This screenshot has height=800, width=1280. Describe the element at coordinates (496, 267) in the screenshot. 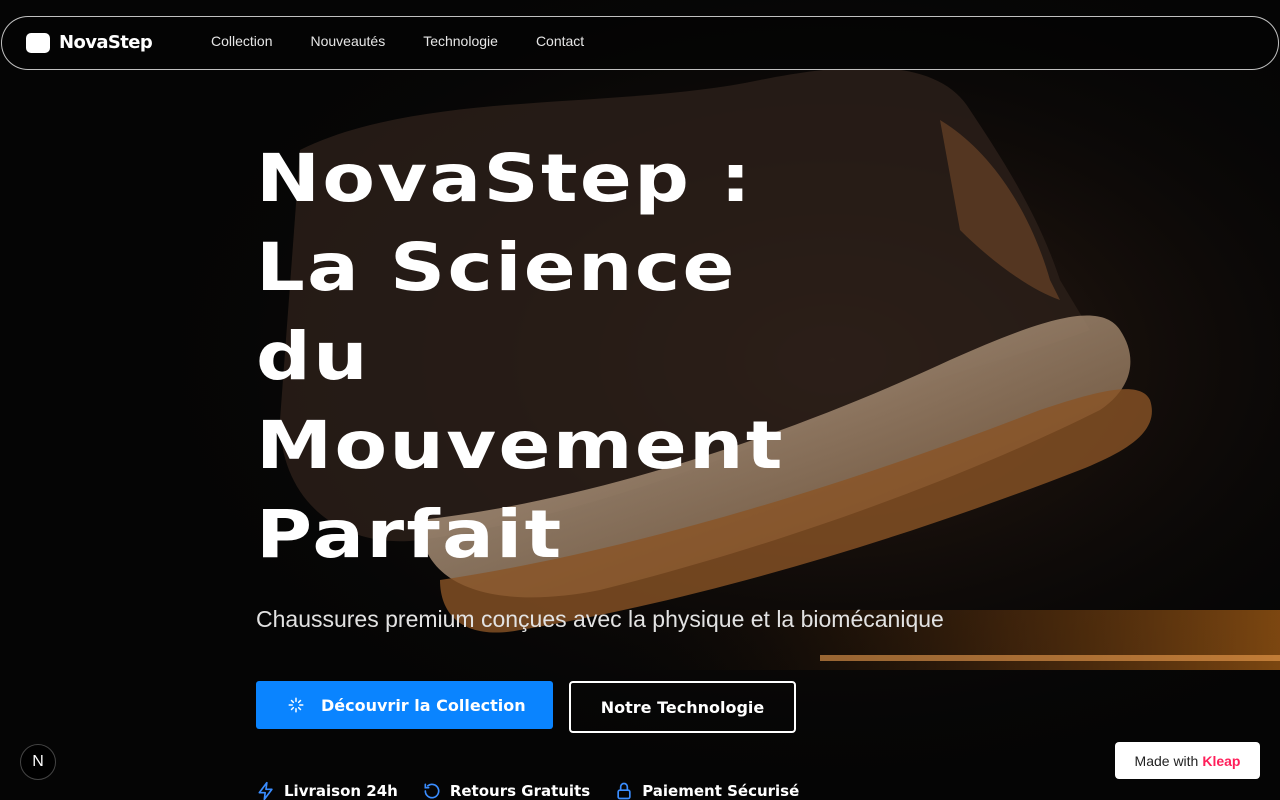

I see `headline-line: La Science` at that location.